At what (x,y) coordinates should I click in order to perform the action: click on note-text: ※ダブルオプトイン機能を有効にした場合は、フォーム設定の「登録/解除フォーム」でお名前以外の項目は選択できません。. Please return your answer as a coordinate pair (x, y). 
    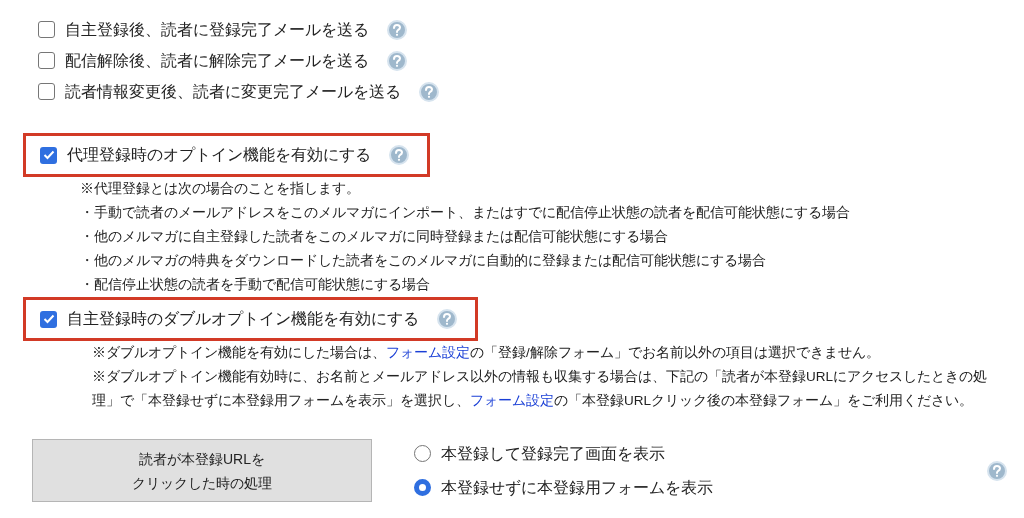
    Looking at the image, I should click on (486, 353).